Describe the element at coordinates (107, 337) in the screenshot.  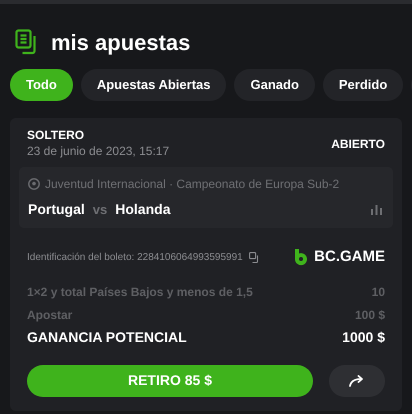
I see `line-label: GANANCIA POTENCIAL` at that location.